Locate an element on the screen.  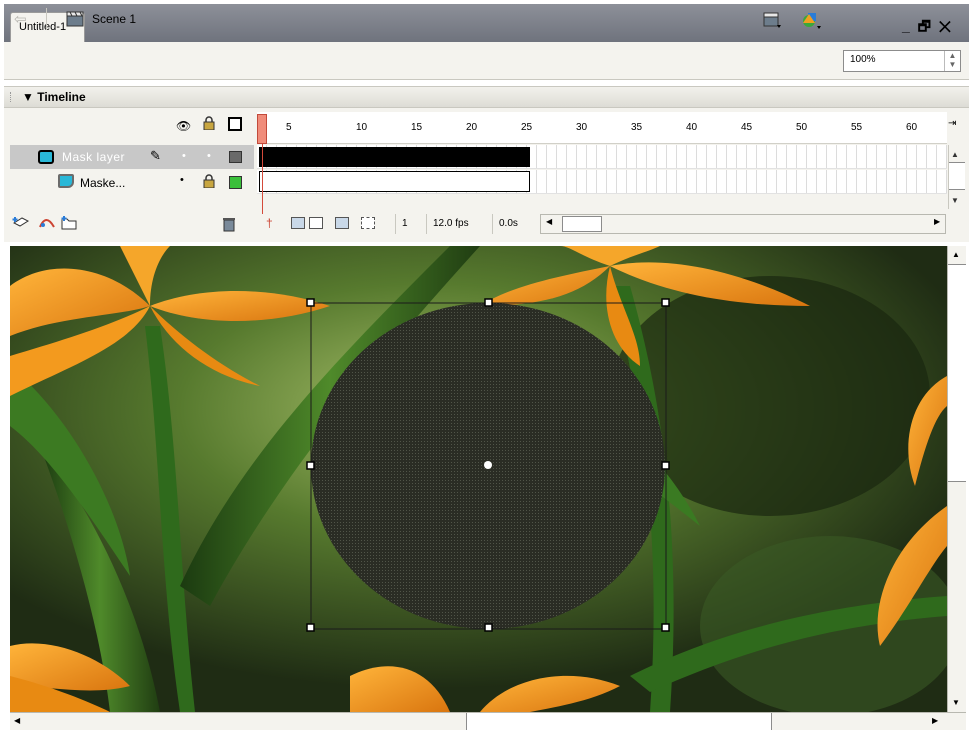
back-arrow-icon: ⇦ is located at coordinates (20, 19).